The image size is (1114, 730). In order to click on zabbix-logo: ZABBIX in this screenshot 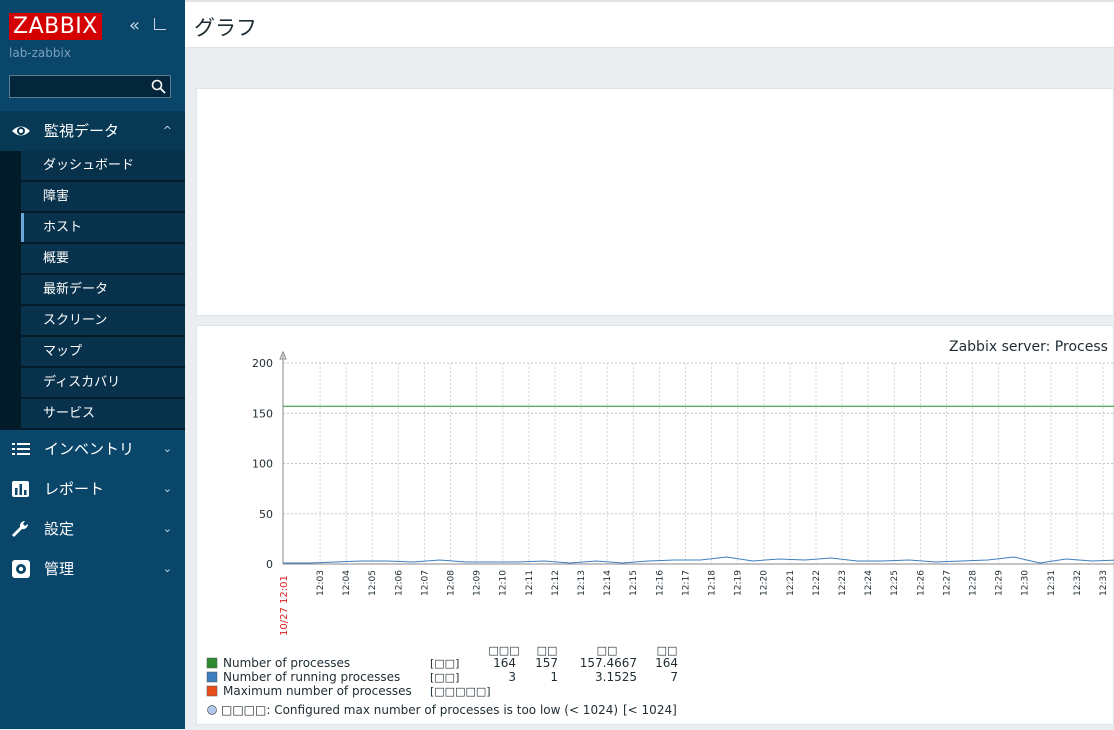, I will do `click(55, 26)`.